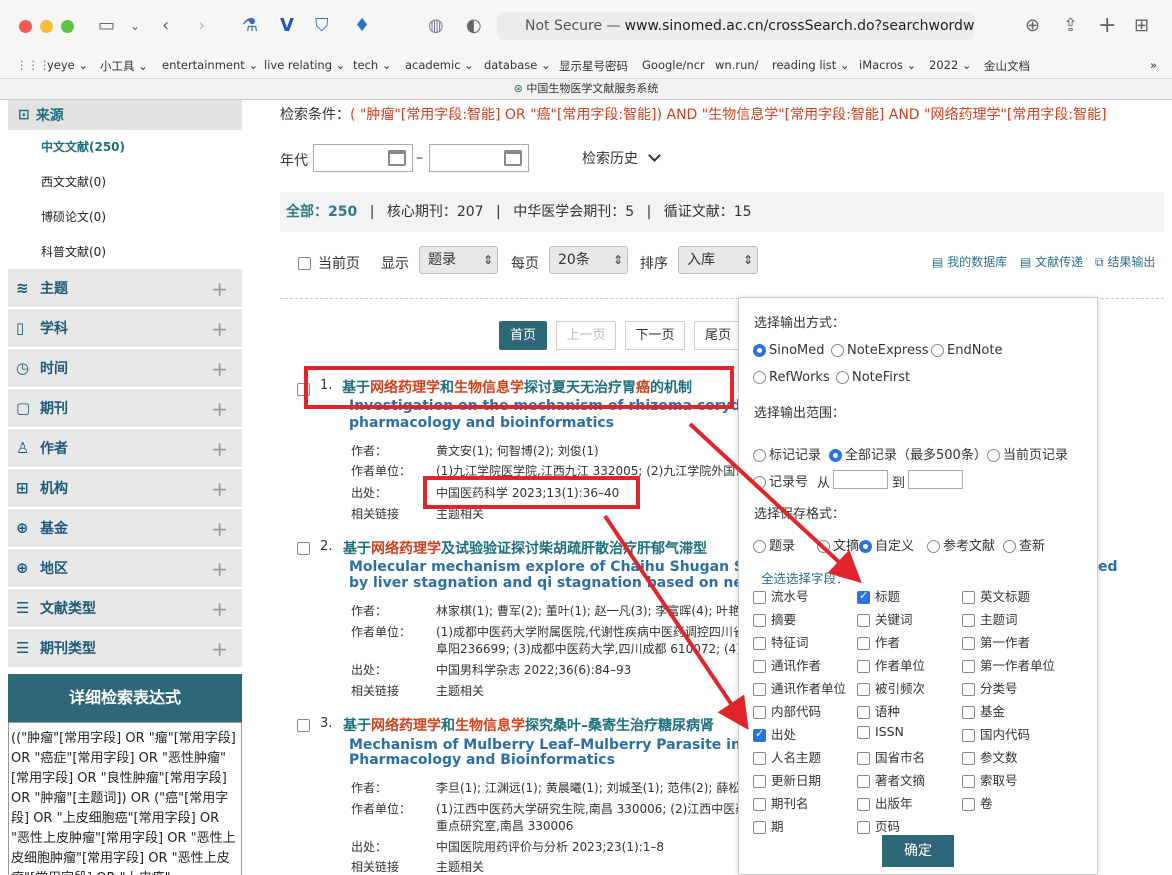  Describe the element at coordinates (676, 622) in the screenshot. I see `arrow-to-source-field` at that location.